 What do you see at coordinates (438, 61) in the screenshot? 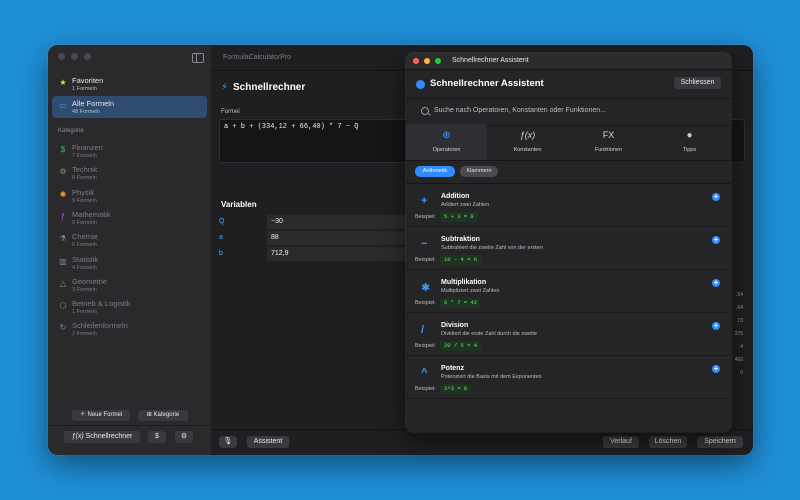
I see `panel-zoom-dot` at bounding box center [438, 61].